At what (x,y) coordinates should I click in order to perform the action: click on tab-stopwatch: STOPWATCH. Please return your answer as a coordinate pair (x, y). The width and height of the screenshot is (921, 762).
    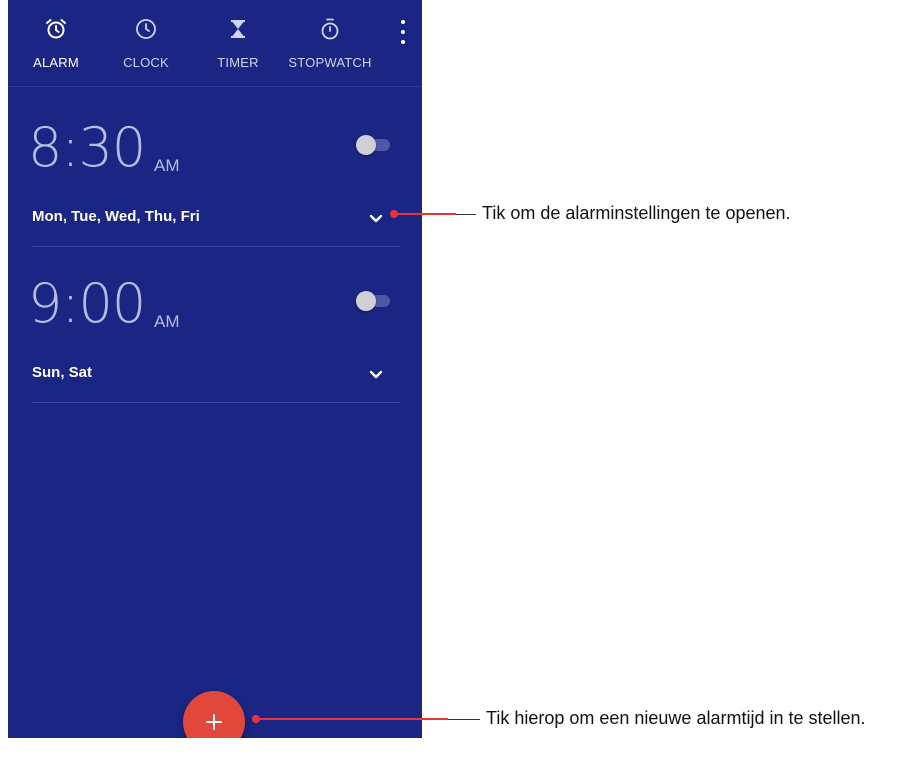
    Looking at the image, I should click on (330, 43).